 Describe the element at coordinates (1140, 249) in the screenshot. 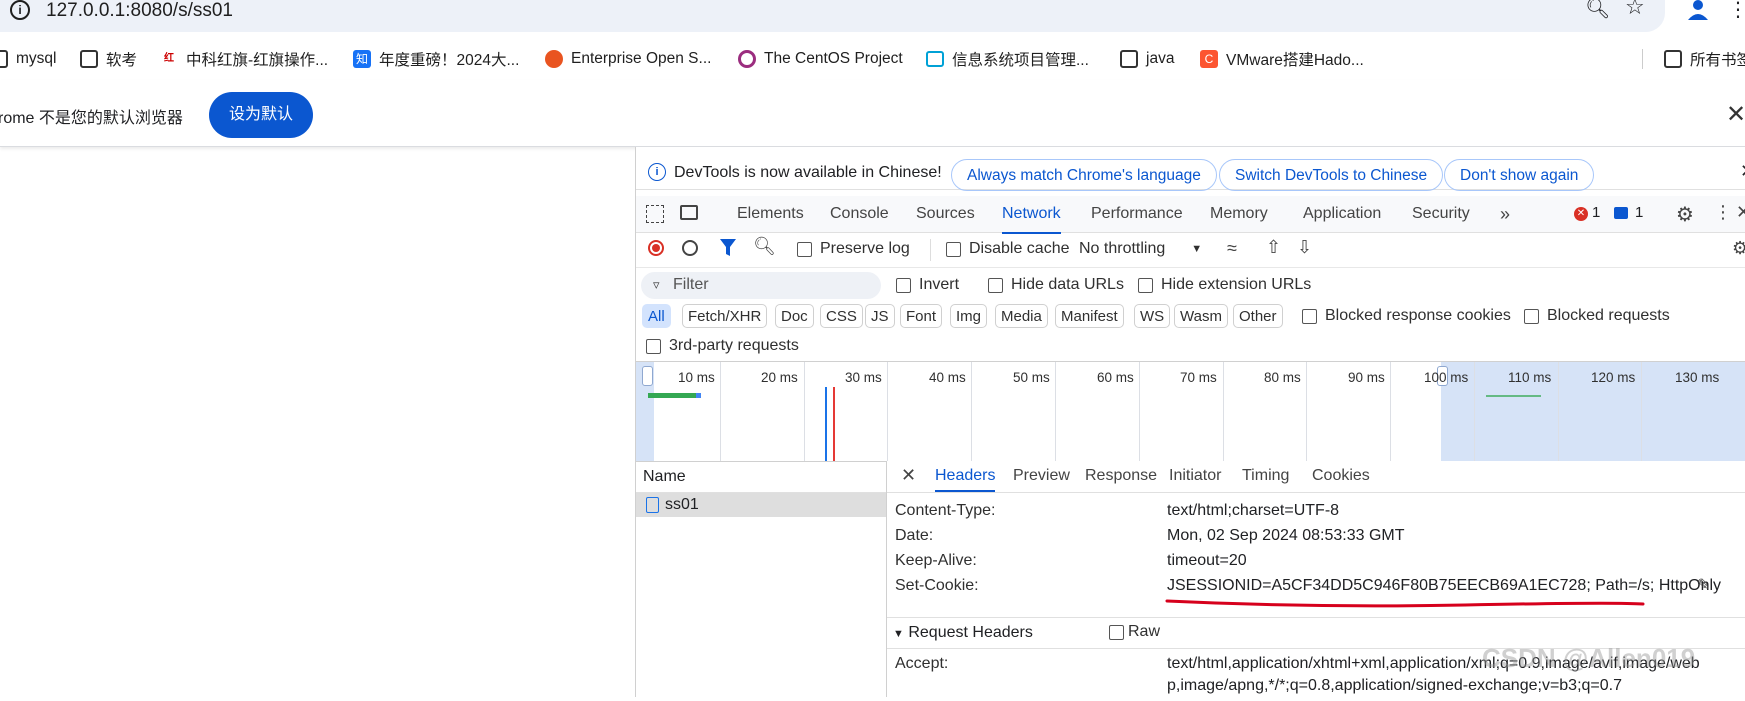

I see `throttling-select: No throttling ▼` at that location.